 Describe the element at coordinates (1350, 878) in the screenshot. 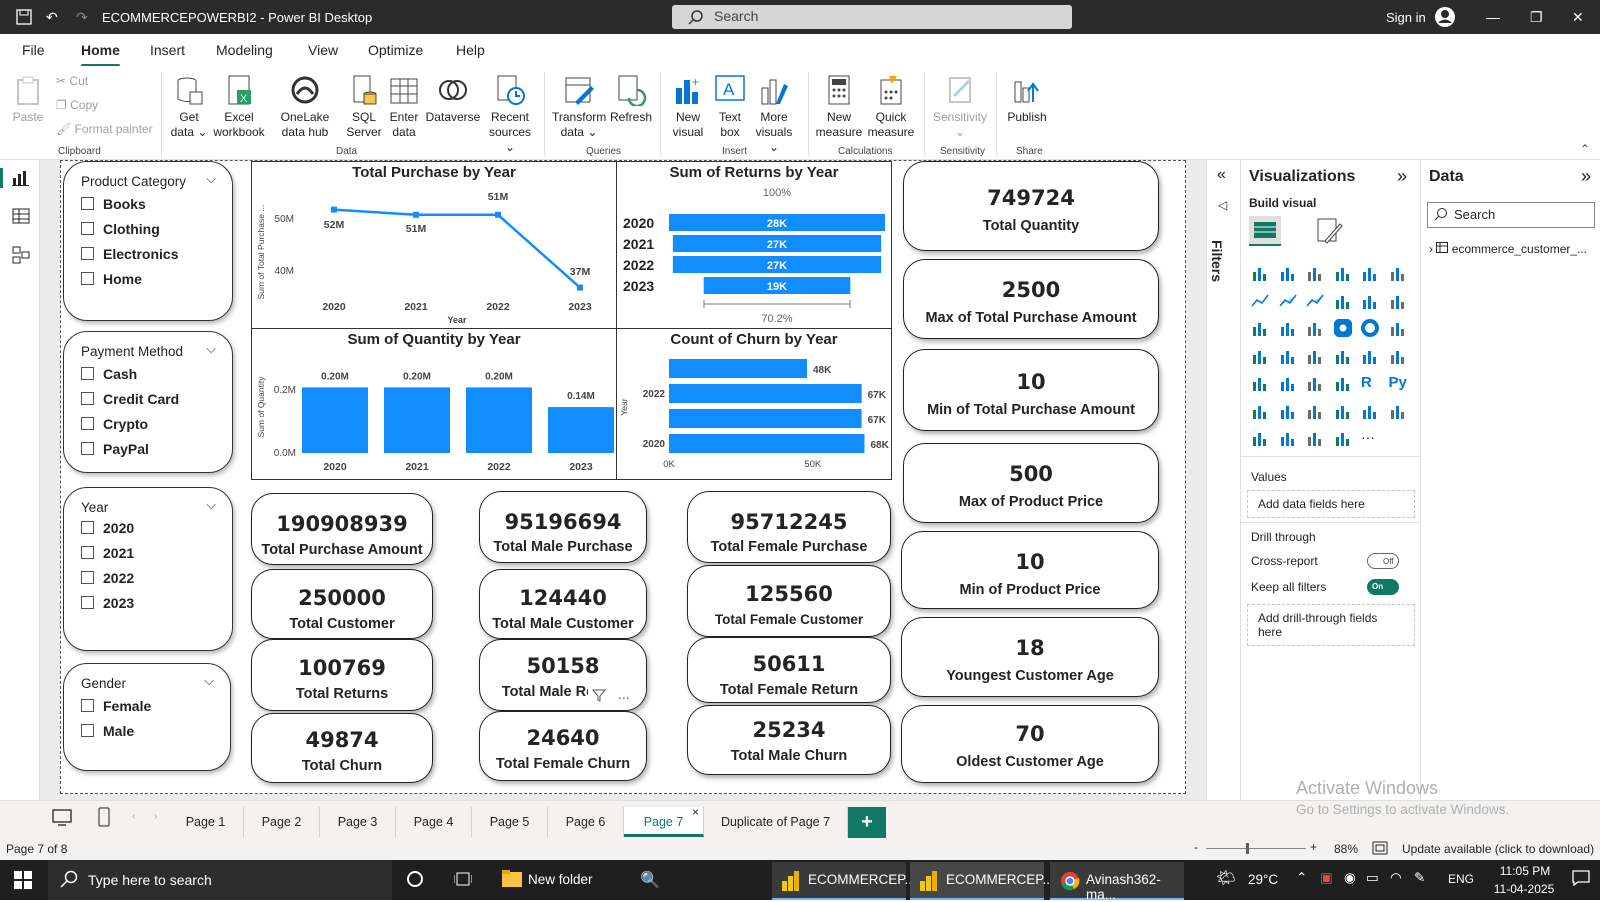

I see `network-icon: ◉` at that location.